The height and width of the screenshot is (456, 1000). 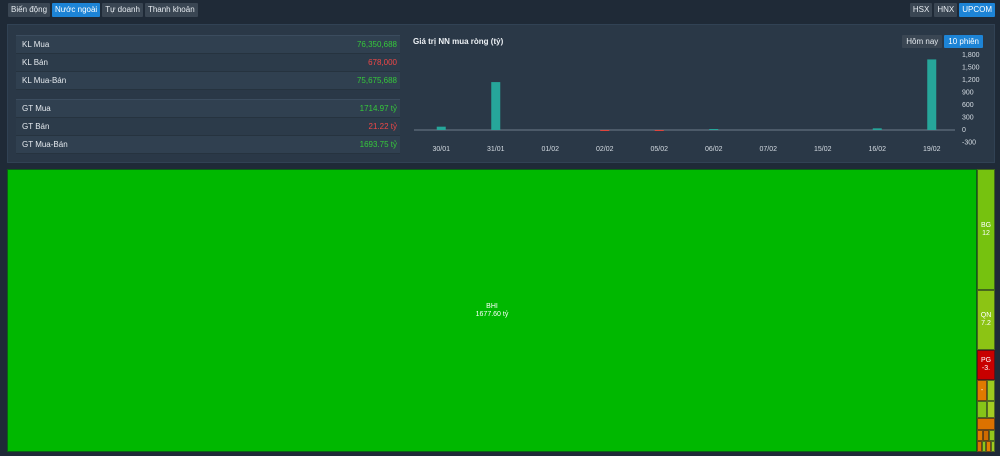 What do you see at coordinates (877, 149) in the screenshot?
I see `x-tick-label: 16/02` at bounding box center [877, 149].